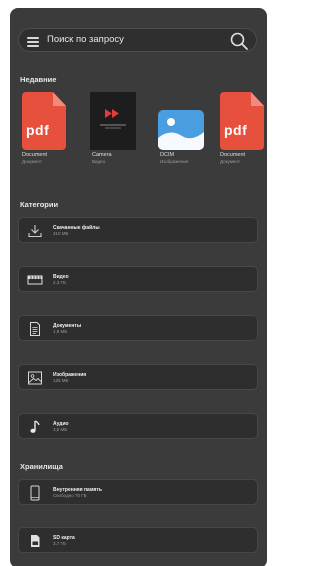  I want to click on image-icon, so click(35, 378).